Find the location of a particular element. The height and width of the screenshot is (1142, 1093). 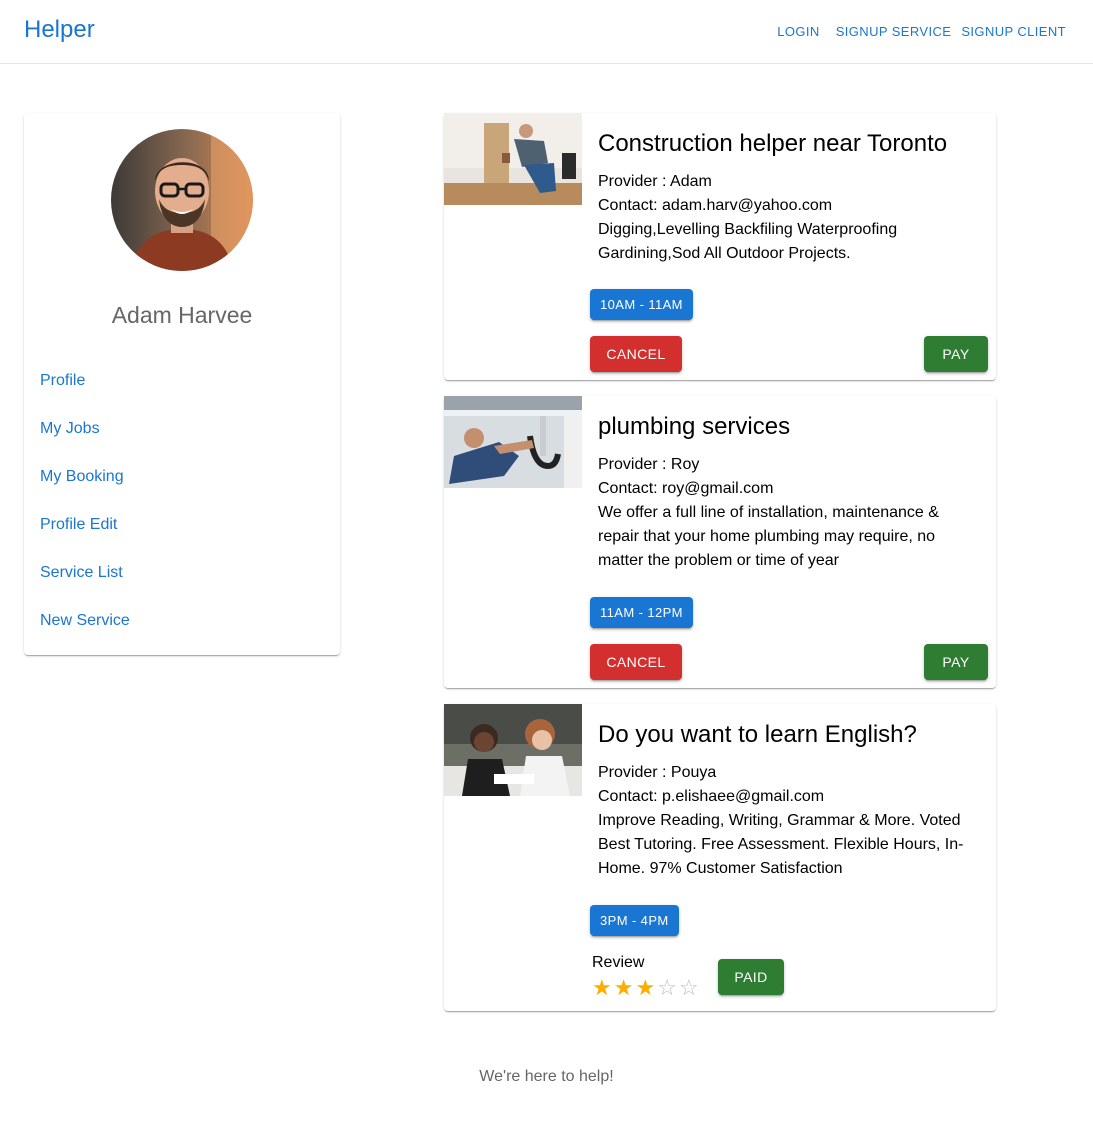

user-name: Adam Harvee is located at coordinates (182, 315).